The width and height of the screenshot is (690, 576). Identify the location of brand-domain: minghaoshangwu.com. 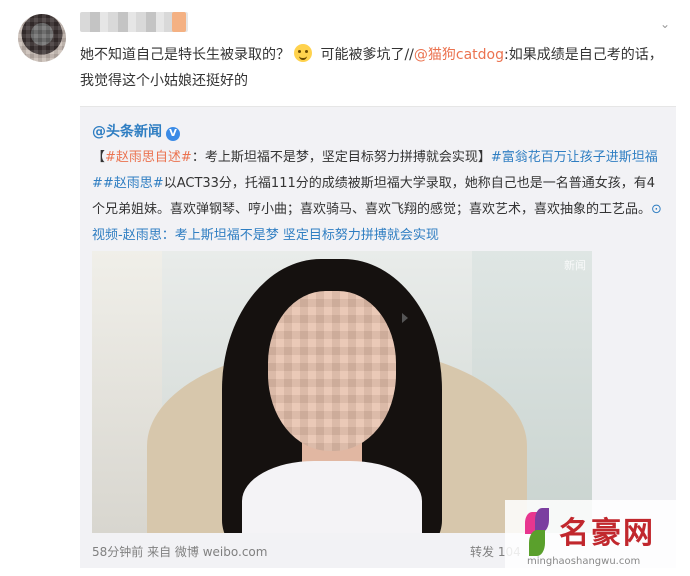
(584, 561).